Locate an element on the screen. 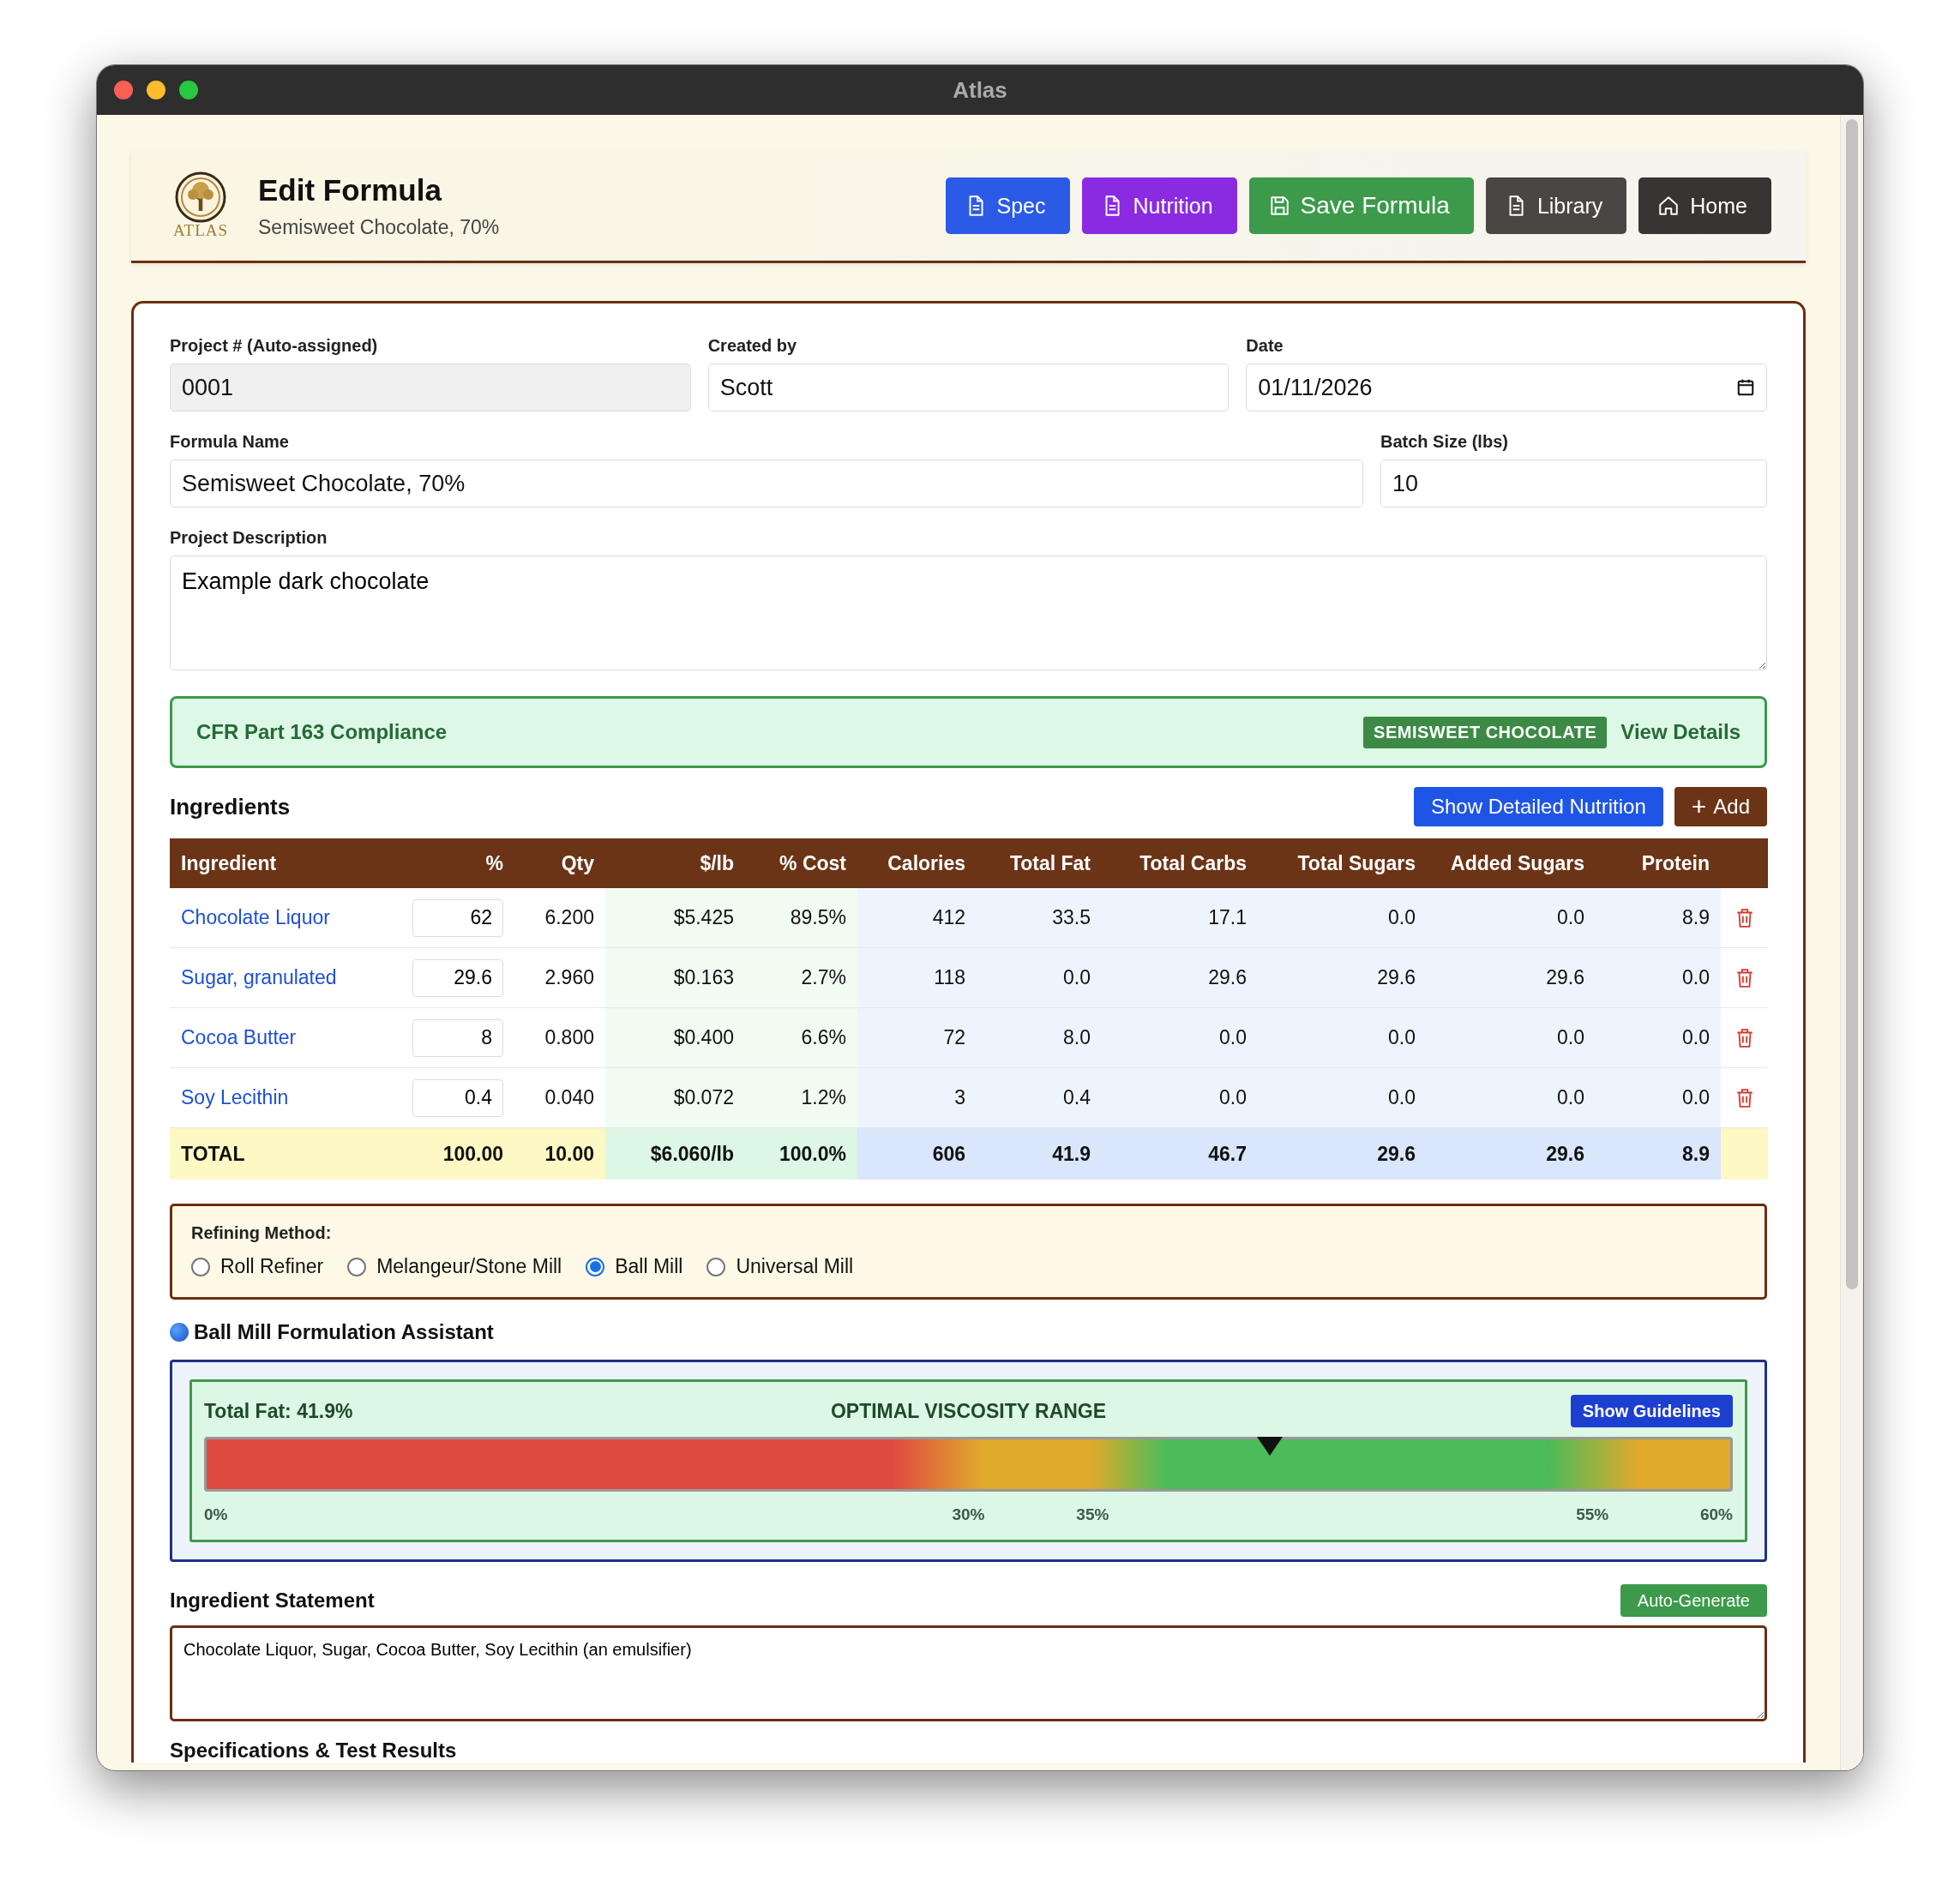  scale-label: 55% is located at coordinates (1593, 1514).